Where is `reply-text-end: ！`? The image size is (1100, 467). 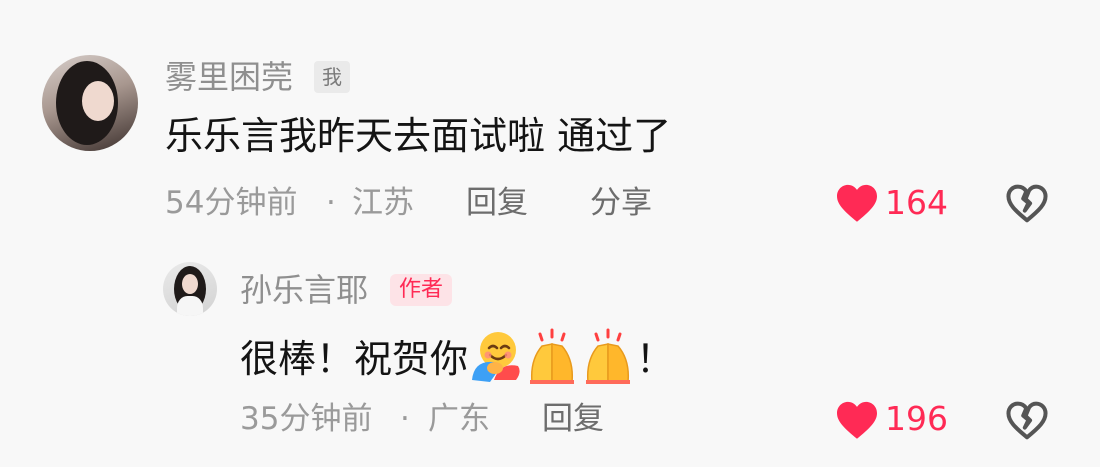 reply-text-end: ！ is located at coordinates (655, 359).